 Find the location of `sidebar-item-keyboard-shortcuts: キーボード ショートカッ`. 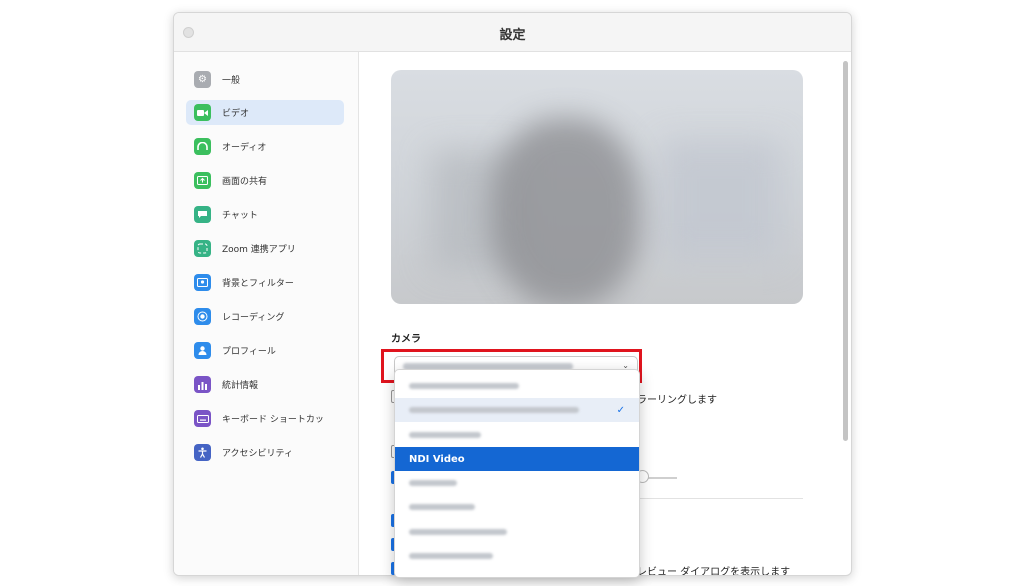

sidebar-item-keyboard-shortcuts: キーボード ショートカッ is located at coordinates (265, 418).